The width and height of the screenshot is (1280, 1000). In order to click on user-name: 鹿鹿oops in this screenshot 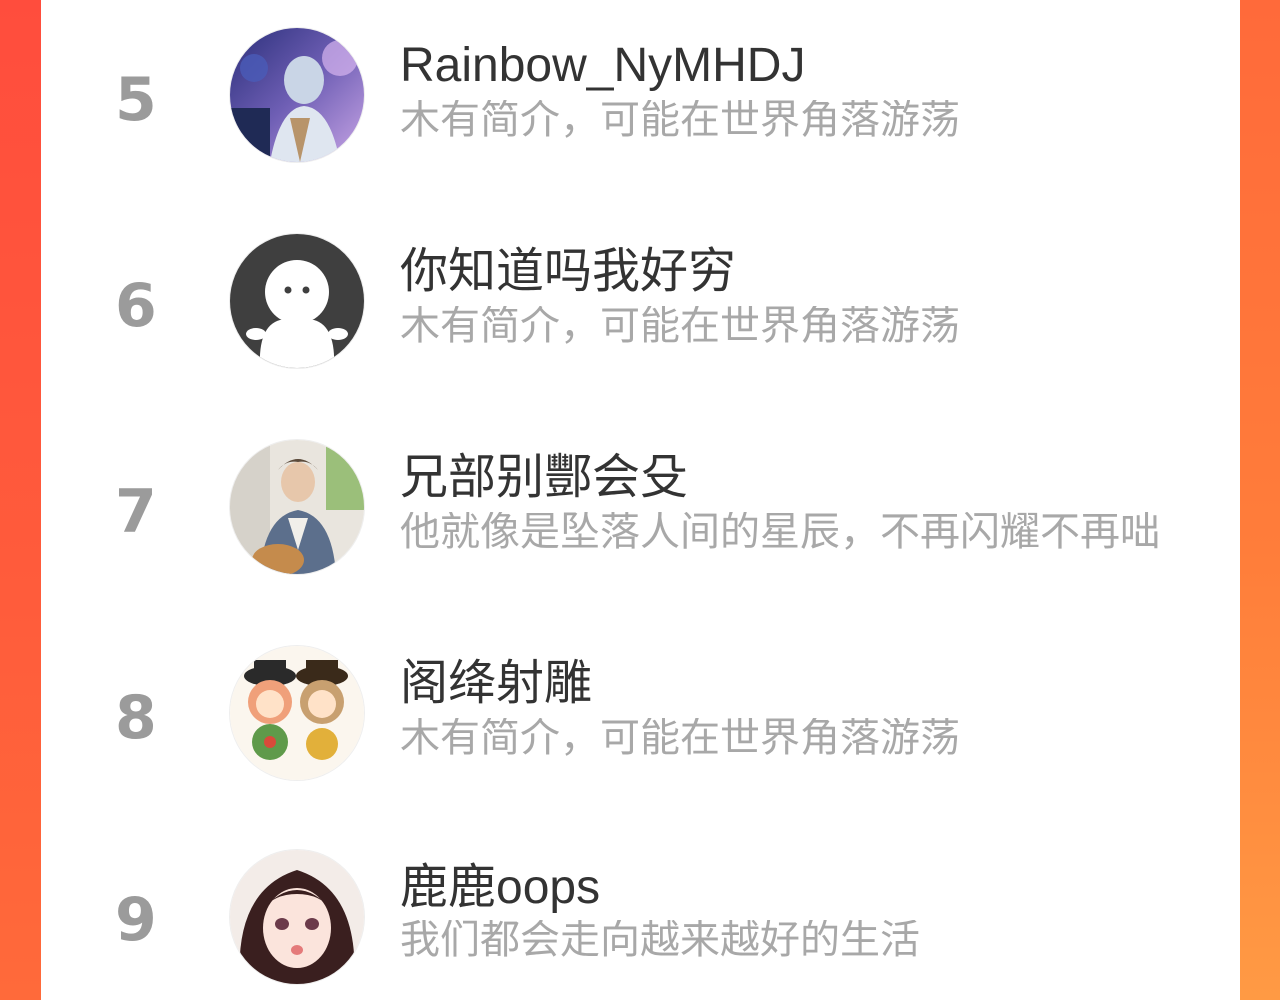, I will do `click(500, 888)`.